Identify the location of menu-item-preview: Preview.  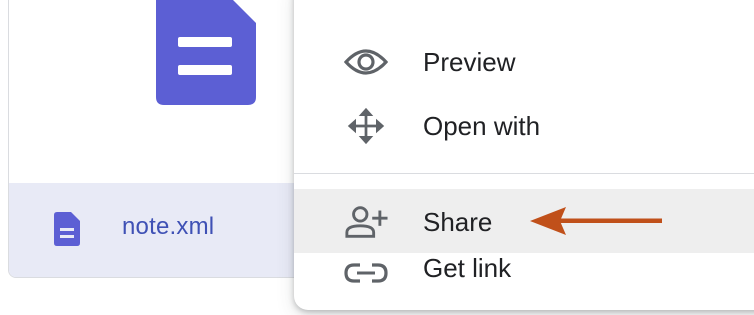
(524, 62).